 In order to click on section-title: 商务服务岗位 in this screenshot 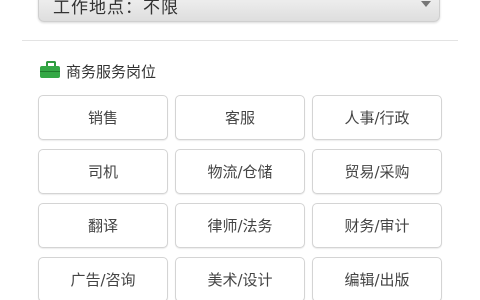, I will do `click(111, 71)`.